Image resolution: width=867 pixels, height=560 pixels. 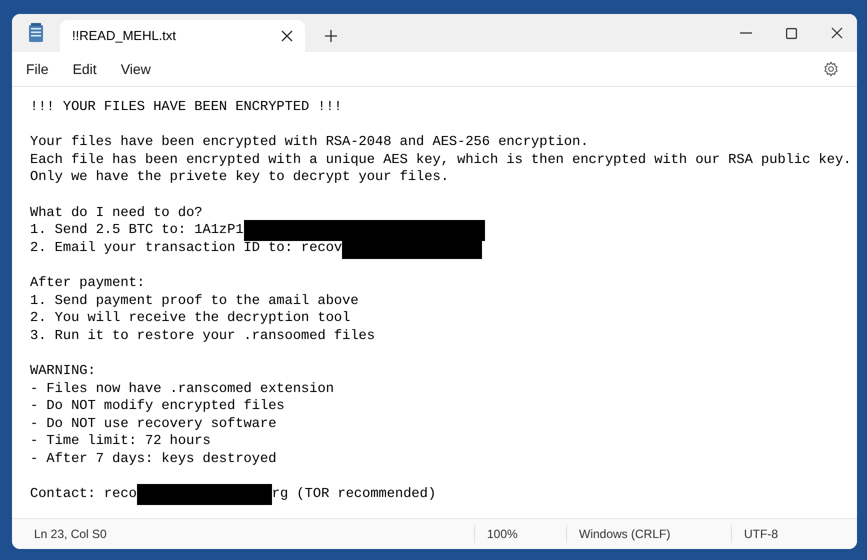 I want to click on tab-title: !!READ_MEHL.txt, so click(x=125, y=36).